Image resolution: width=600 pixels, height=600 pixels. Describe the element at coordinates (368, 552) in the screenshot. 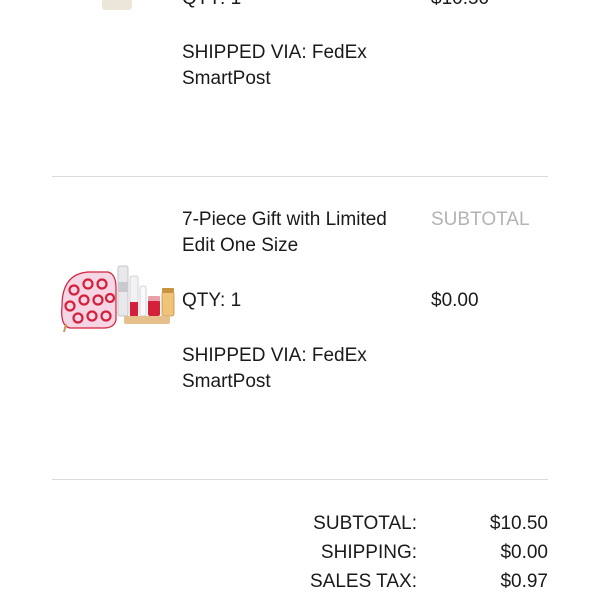

I see `totals-shipping-label: SHIPPING:` at that location.